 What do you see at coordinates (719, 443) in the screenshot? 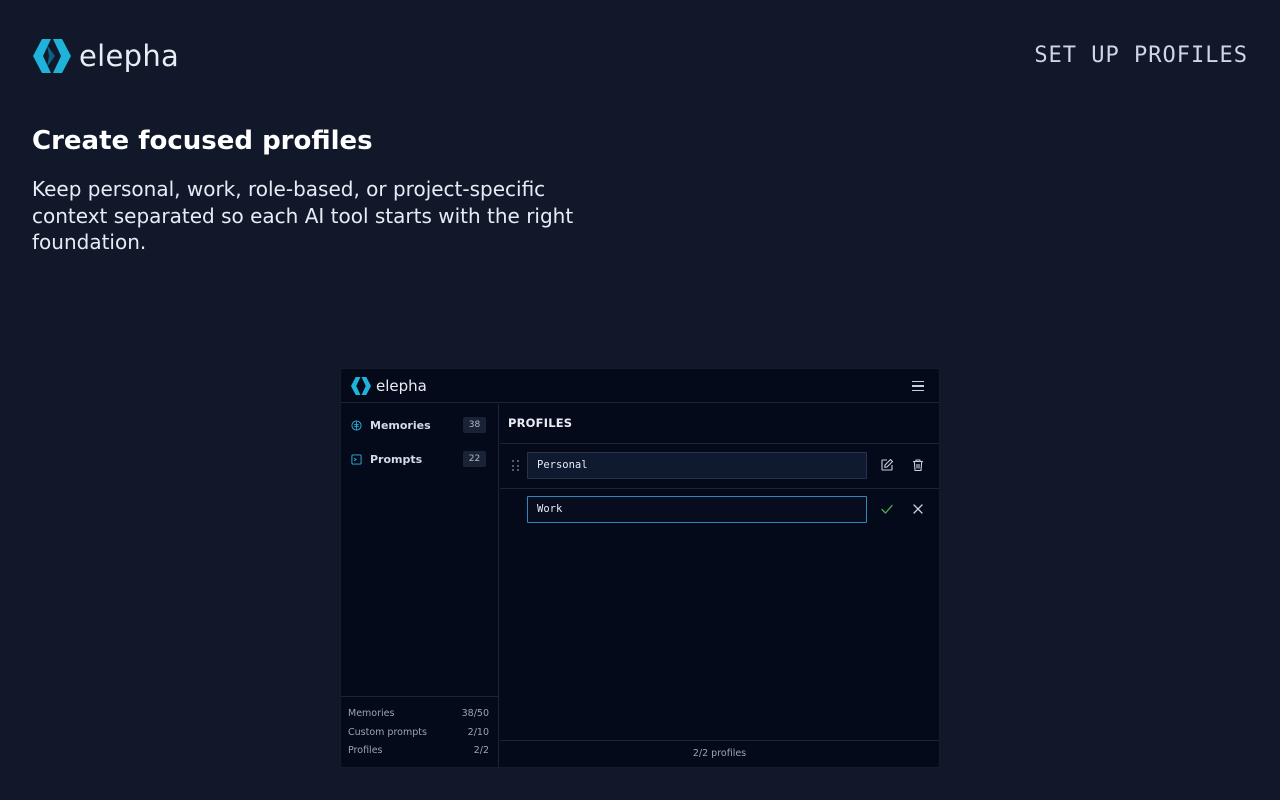
I see `divider` at bounding box center [719, 443].